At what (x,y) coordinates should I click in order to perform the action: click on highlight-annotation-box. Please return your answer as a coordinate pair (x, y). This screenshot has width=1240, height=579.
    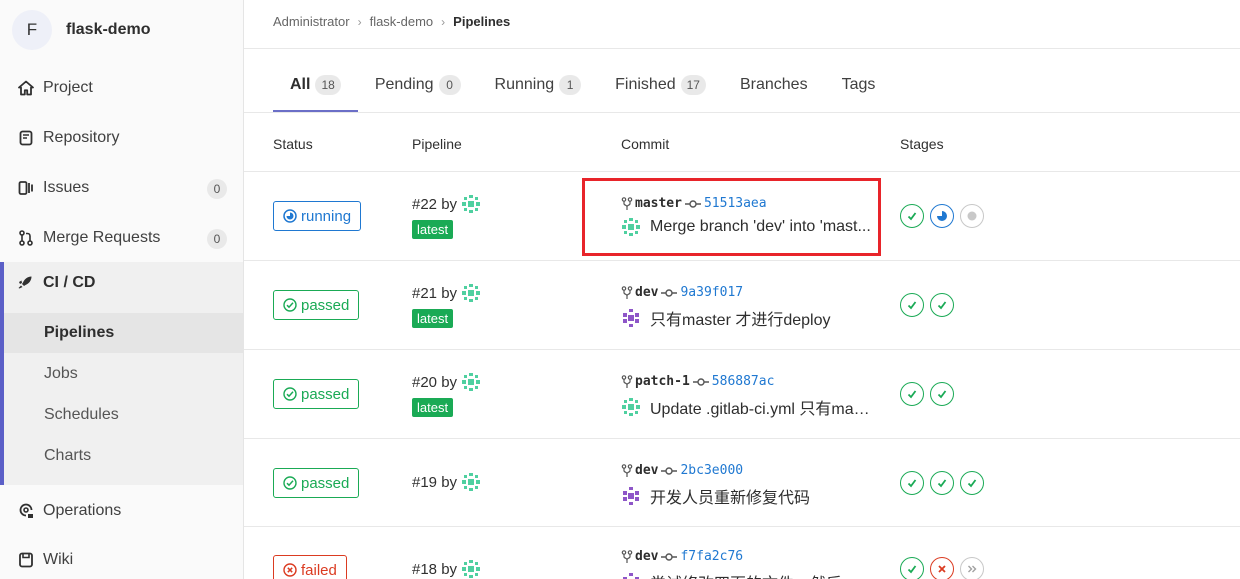
    Looking at the image, I should click on (731, 217).